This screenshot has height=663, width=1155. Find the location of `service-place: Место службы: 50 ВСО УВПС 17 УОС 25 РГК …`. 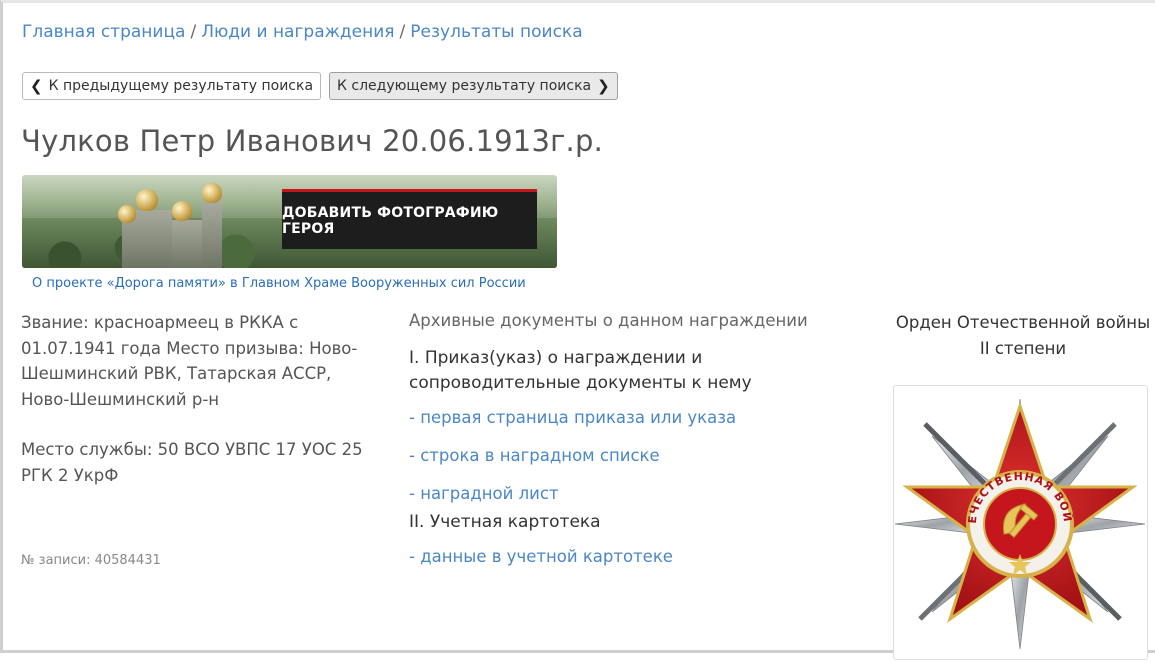

service-place: Место службы: 50 ВСО УВПС 17 УОС 25 РГК … is located at coordinates (192, 462).